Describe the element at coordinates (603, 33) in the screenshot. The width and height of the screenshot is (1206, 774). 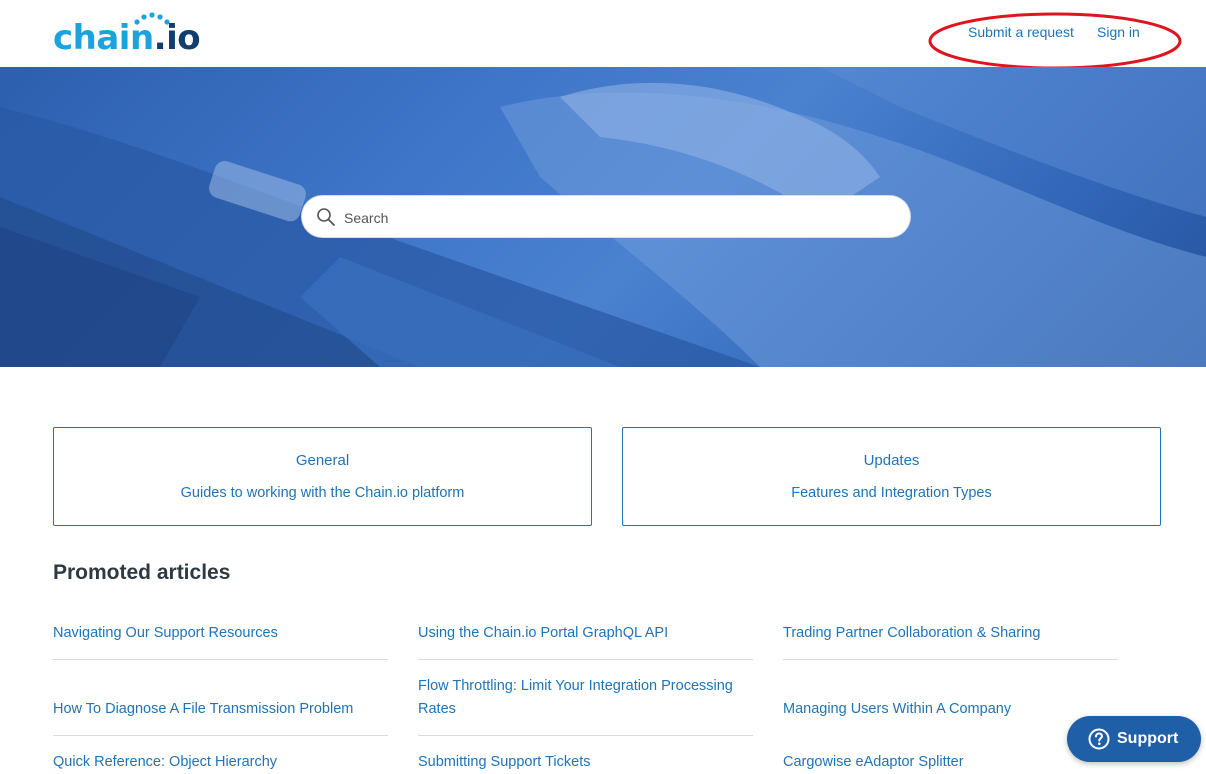
I see `site-header: chain.io Submit a request Sign in` at that location.